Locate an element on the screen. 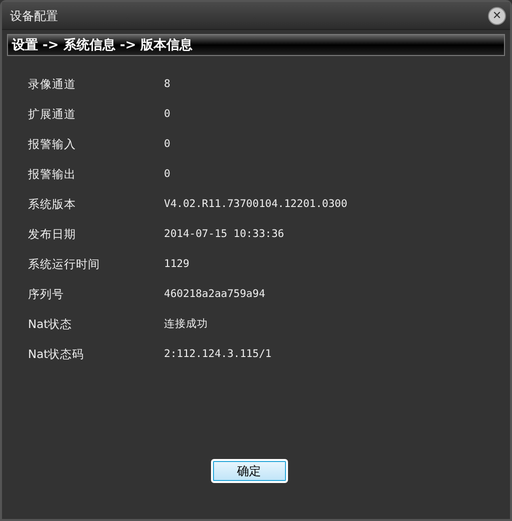  field-value: 连接成功 is located at coordinates (186, 324).